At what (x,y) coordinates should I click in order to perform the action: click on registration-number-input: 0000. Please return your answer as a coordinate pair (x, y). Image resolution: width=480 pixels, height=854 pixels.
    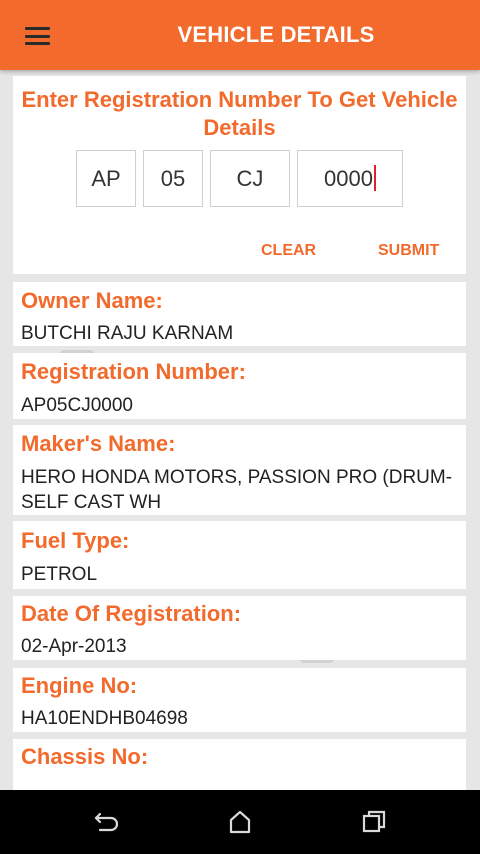
    Looking at the image, I should click on (350, 178).